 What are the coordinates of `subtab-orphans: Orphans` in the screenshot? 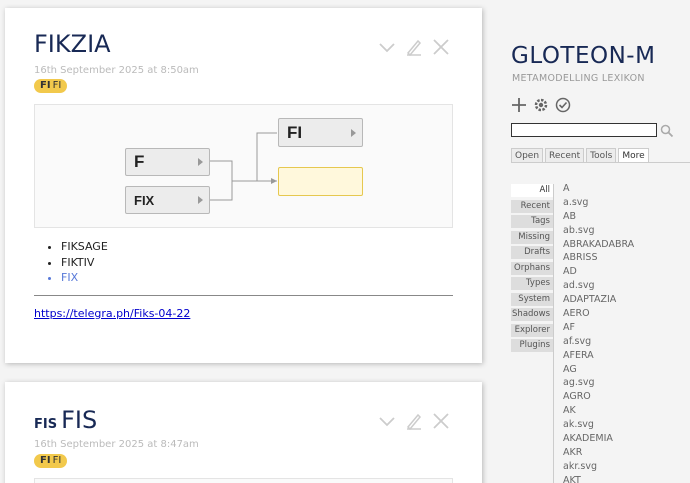 It's located at (532, 268).